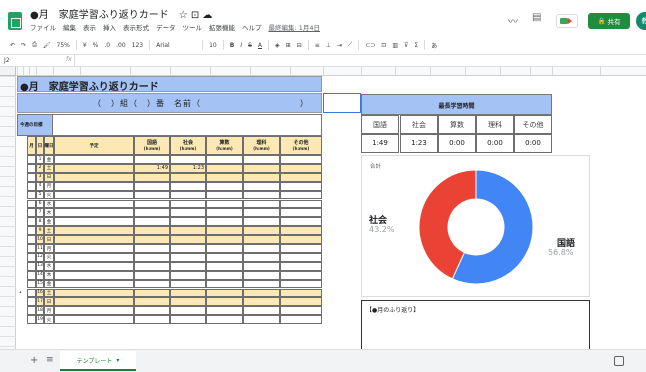  Describe the element at coordinates (260, 45) in the screenshot. I see `text-color-button: A` at that location.